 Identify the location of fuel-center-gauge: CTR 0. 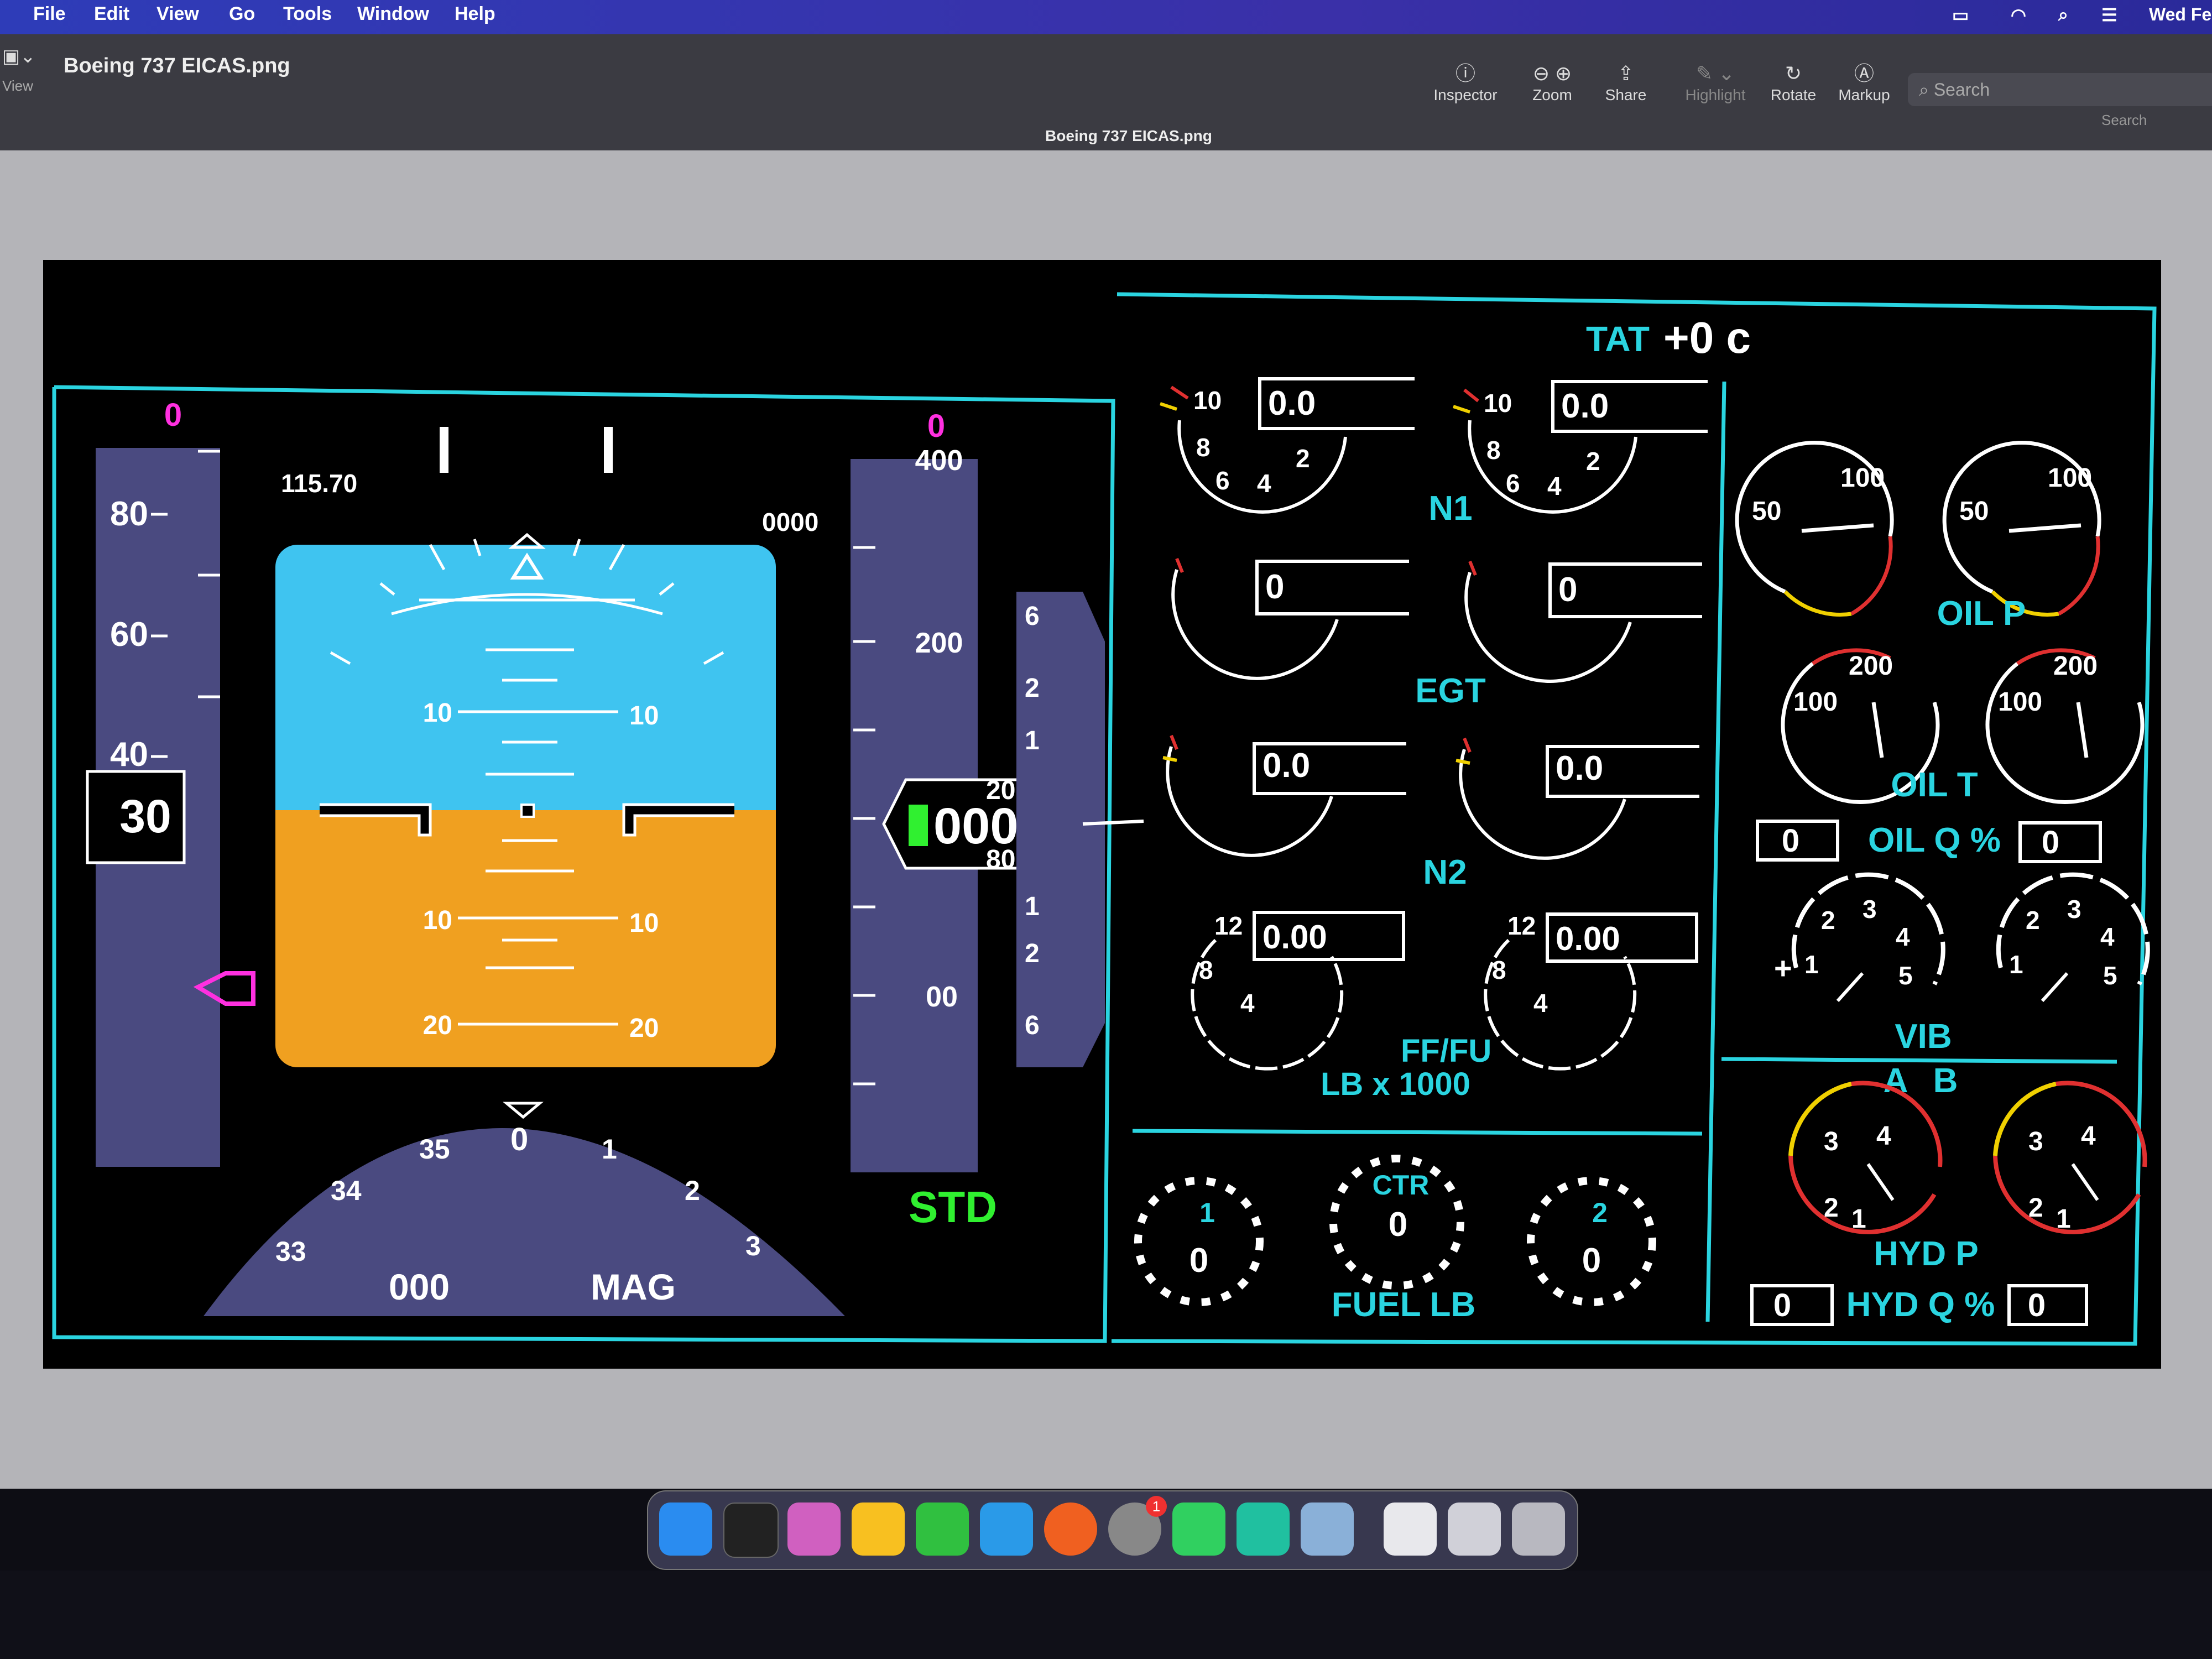
(1396, 1223).